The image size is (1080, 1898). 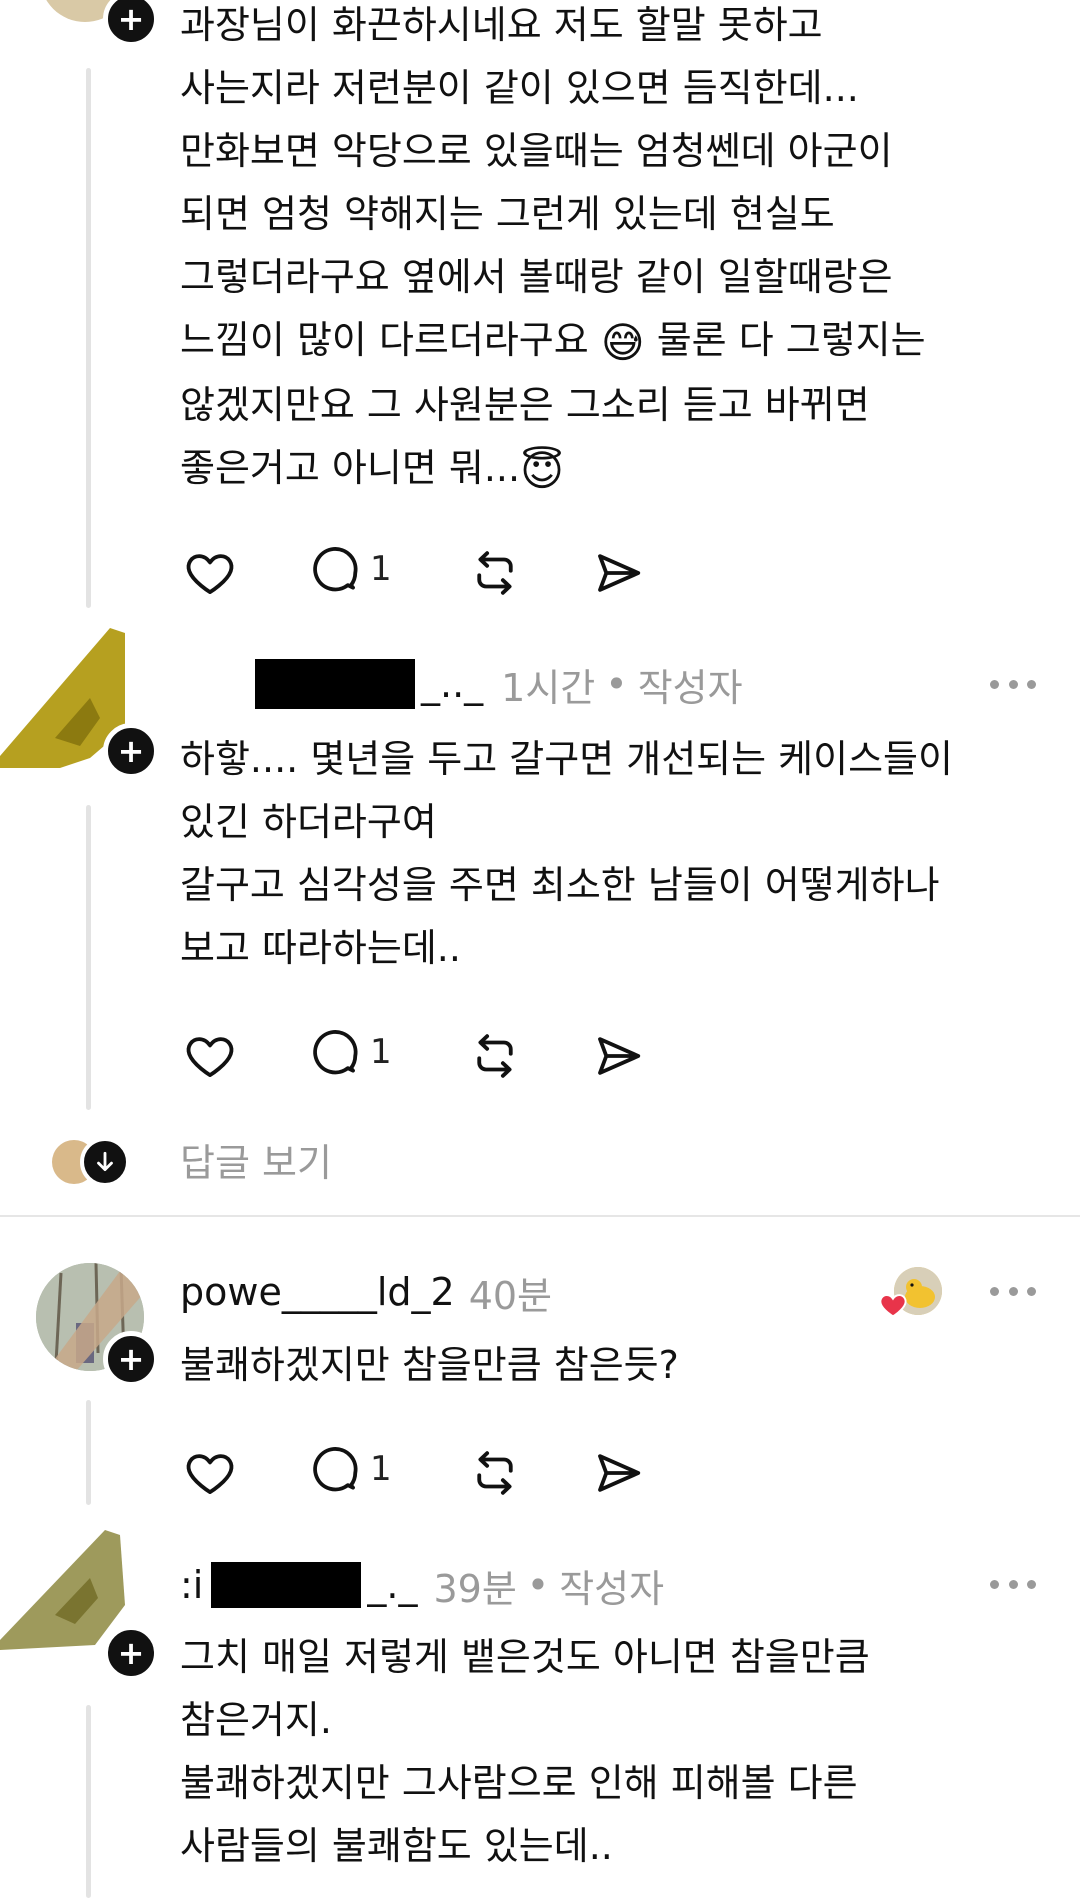 What do you see at coordinates (519, 1783) in the screenshot?
I see `comment-line: 불쾌하겠지만 그사람으로 인해 피해볼 다른` at bounding box center [519, 1783].